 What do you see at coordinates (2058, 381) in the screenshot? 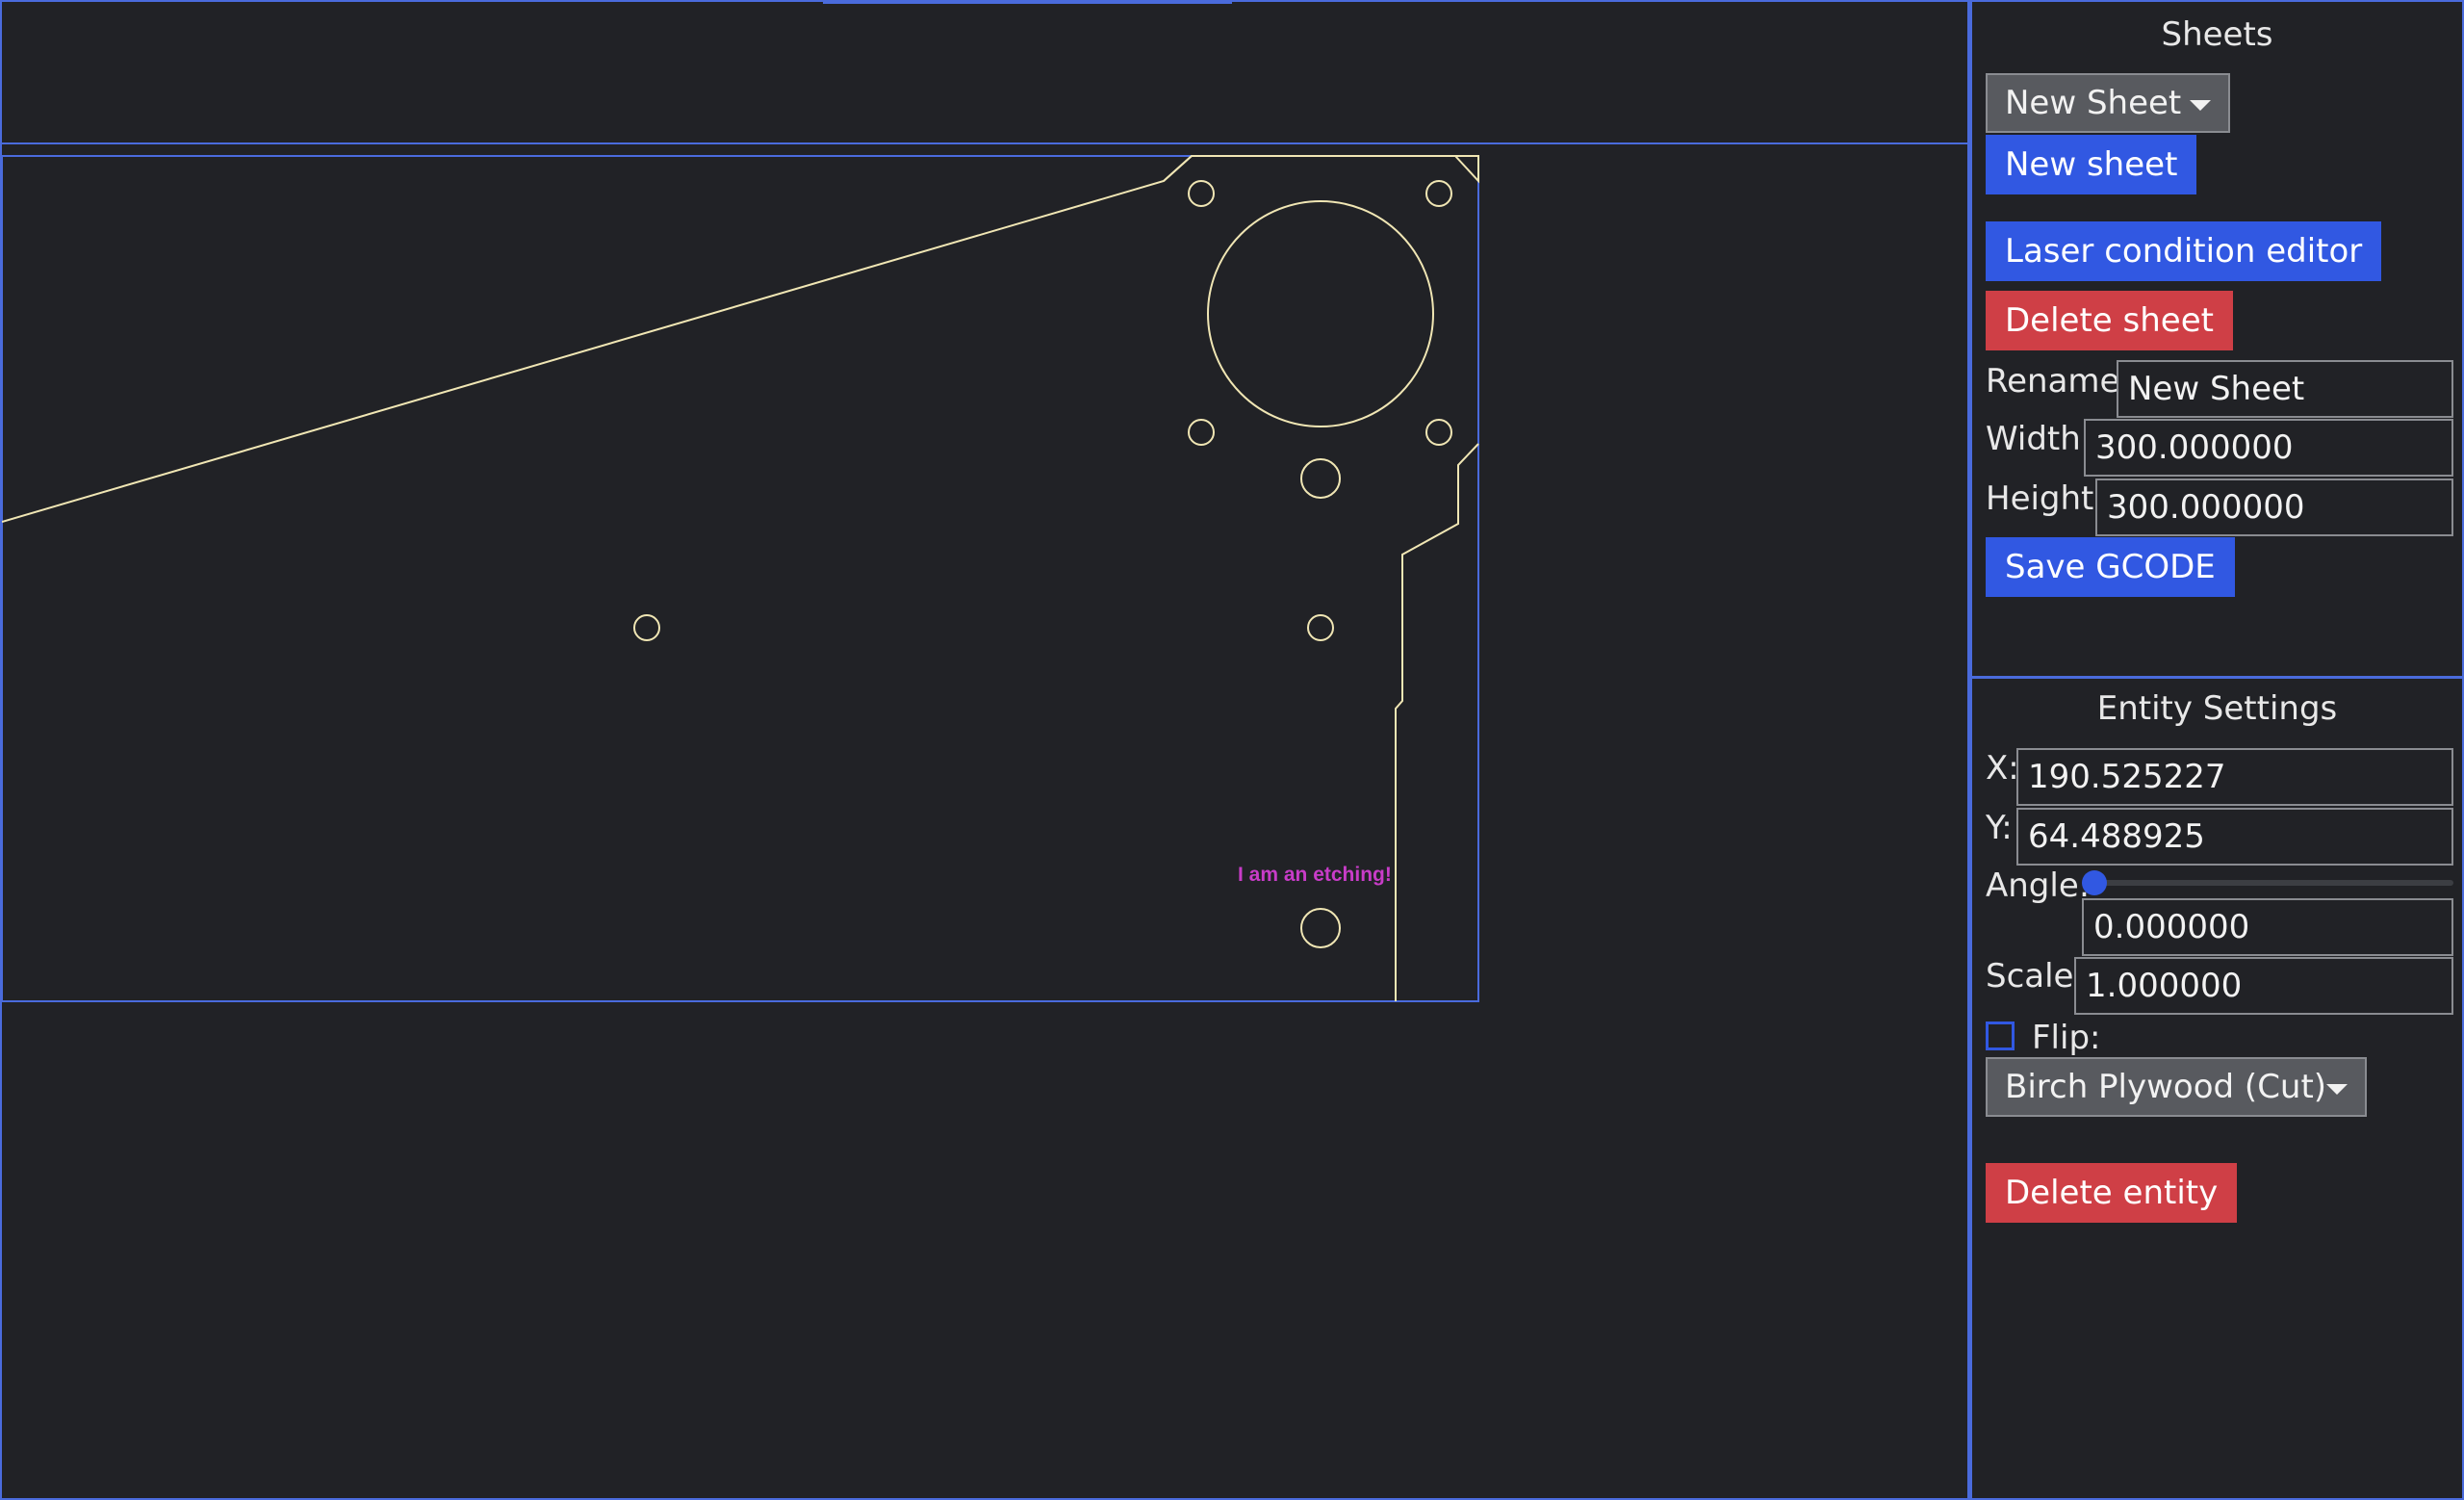
I see `rename-label: Rename:` at bounding box center [2058, 381].